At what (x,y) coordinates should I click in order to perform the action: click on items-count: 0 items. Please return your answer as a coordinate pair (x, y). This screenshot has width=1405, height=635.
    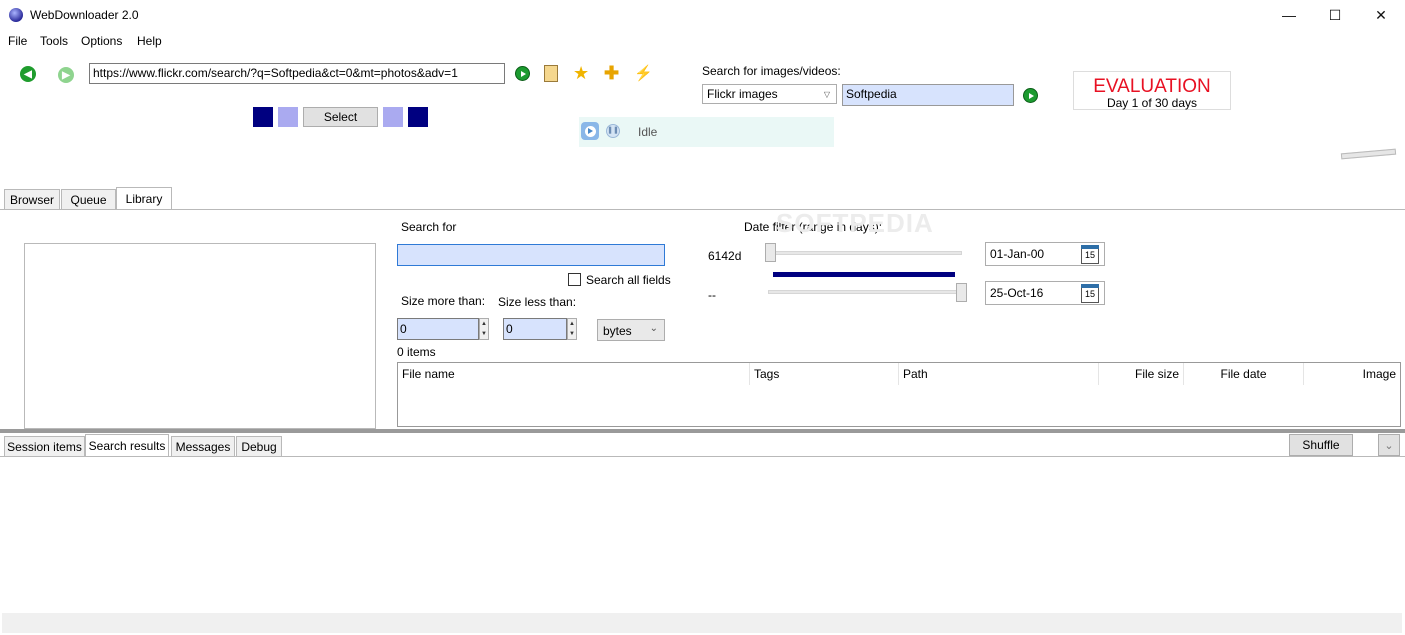
    Looking at the image, I should click on (416, 352).